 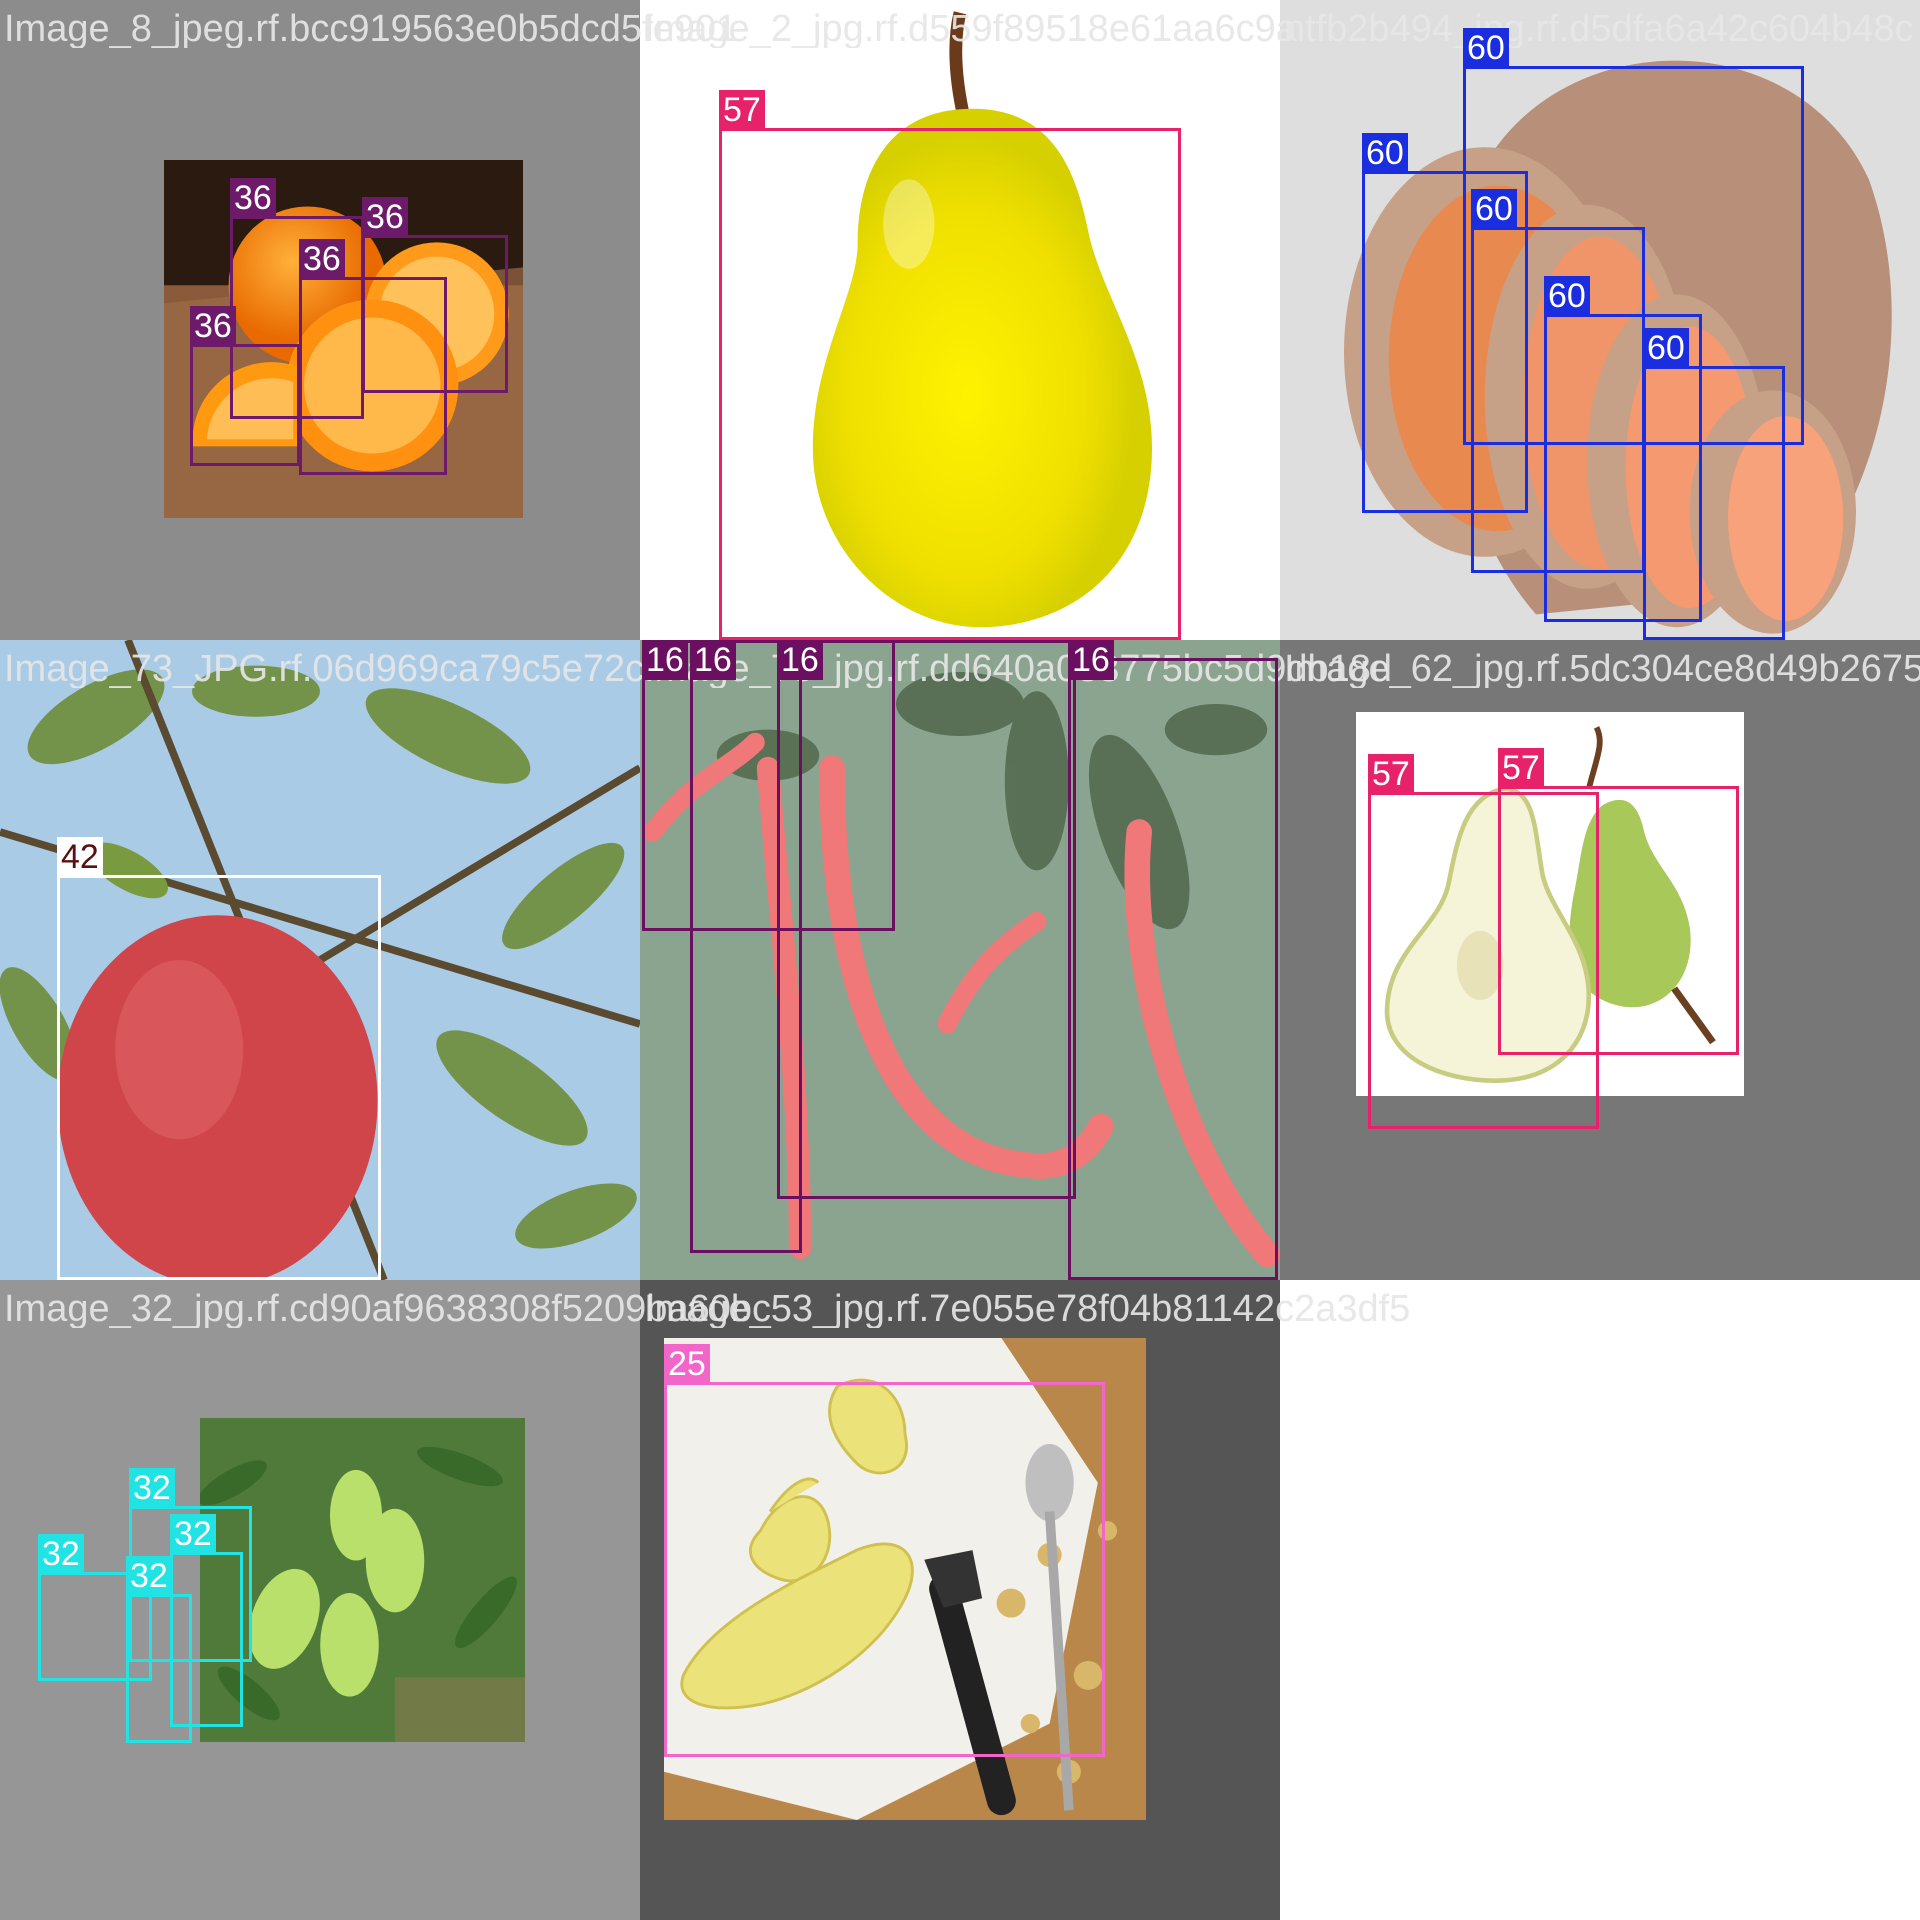 What do you see at coordinates (371, 29) in the screenshot?
I see `tile-filename: Image_8_jpeg.rf.bcc919563e0b5dcd5fe901` at bounding box center [371, 29].